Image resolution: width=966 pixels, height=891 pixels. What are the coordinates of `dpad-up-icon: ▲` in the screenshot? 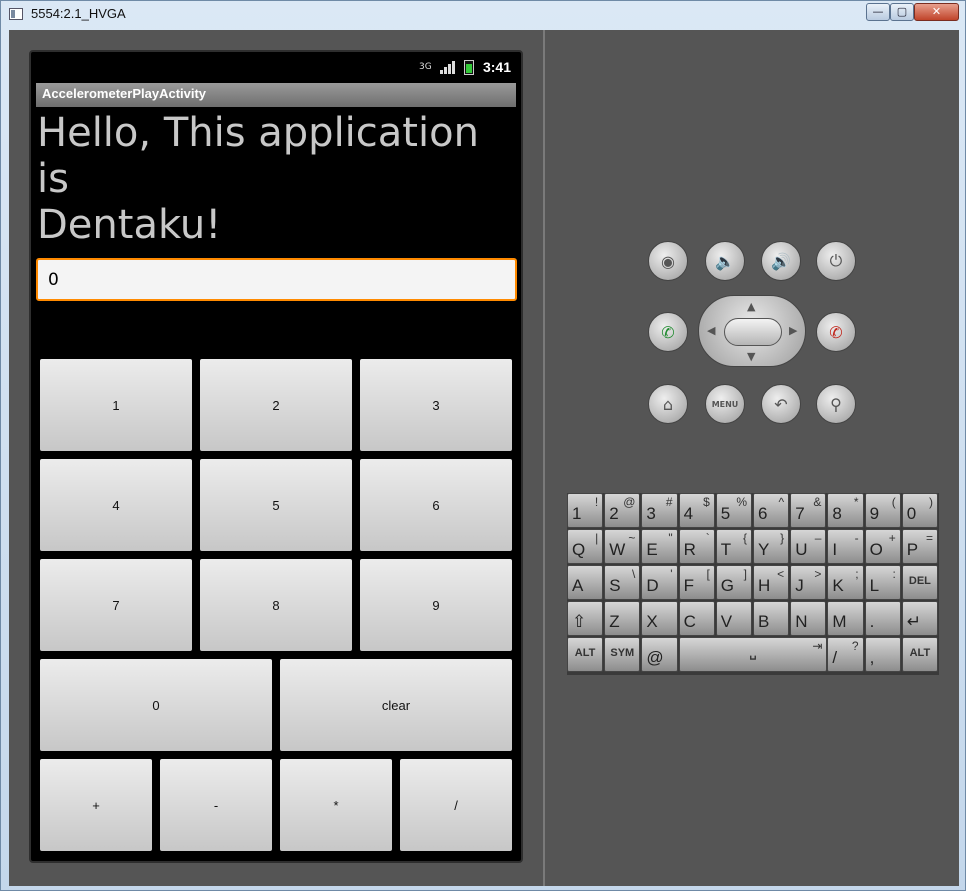 It's located at (751, 306).